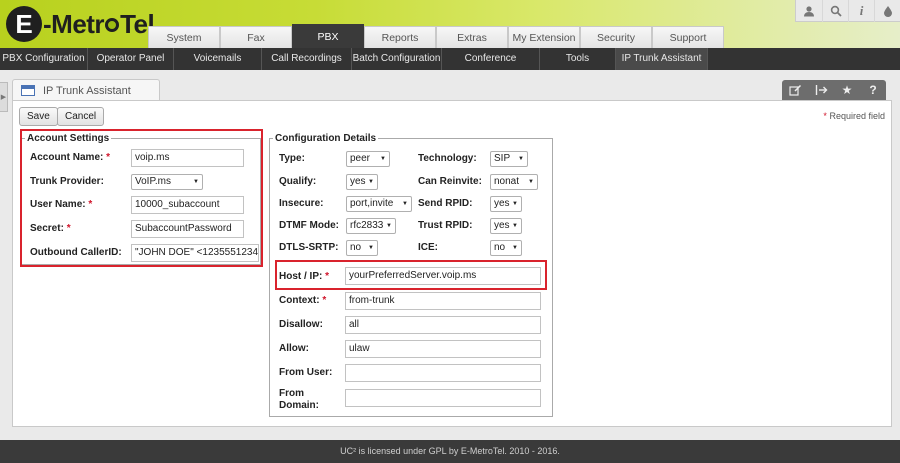 The image size is (900, 463). What do you see at coordinates (328, 36) in the screenshot?
I see `tab-pbx: PBX` at bounding box center [328, 36].